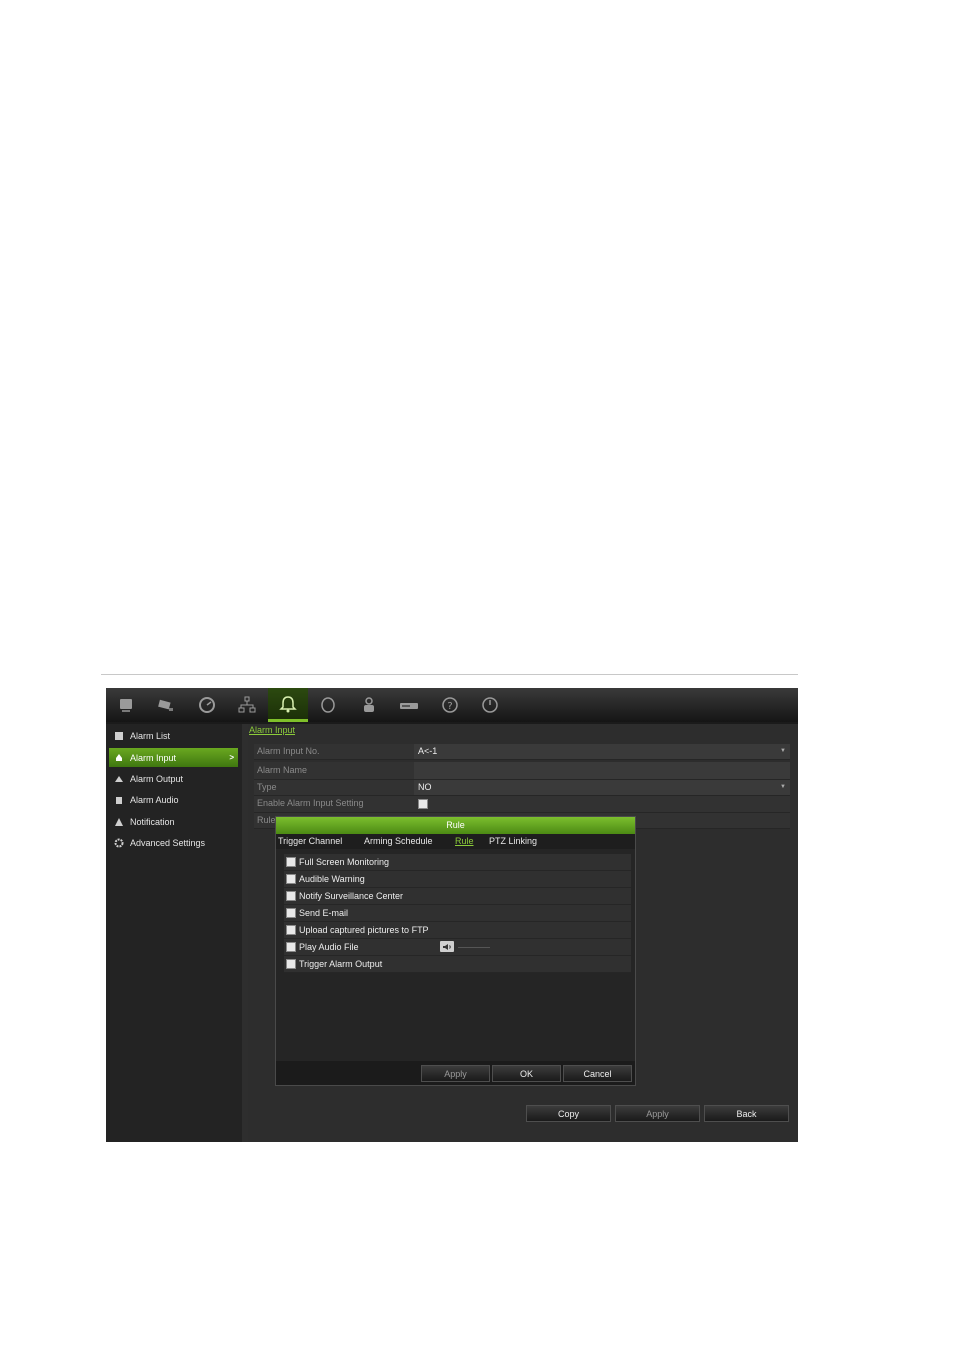 This screenshot has width=954, height=1350. I want to click on copy-button: Copy, so click(568, 1113).